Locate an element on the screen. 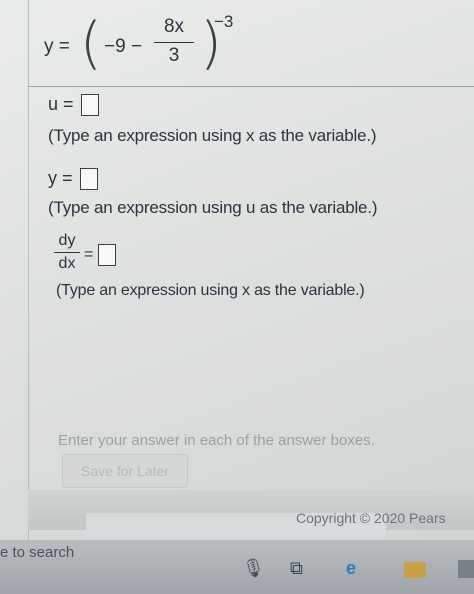 This screenshot has width=474, height=594. y-answer-row: y = is located at coordinates (73, 179).